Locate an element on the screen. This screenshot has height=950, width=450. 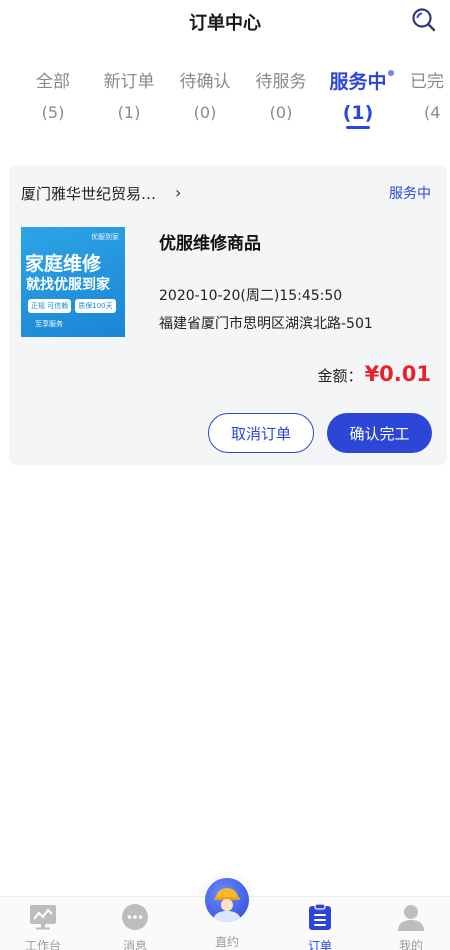
tab-count: (5) is located at coordinates (53, 112).